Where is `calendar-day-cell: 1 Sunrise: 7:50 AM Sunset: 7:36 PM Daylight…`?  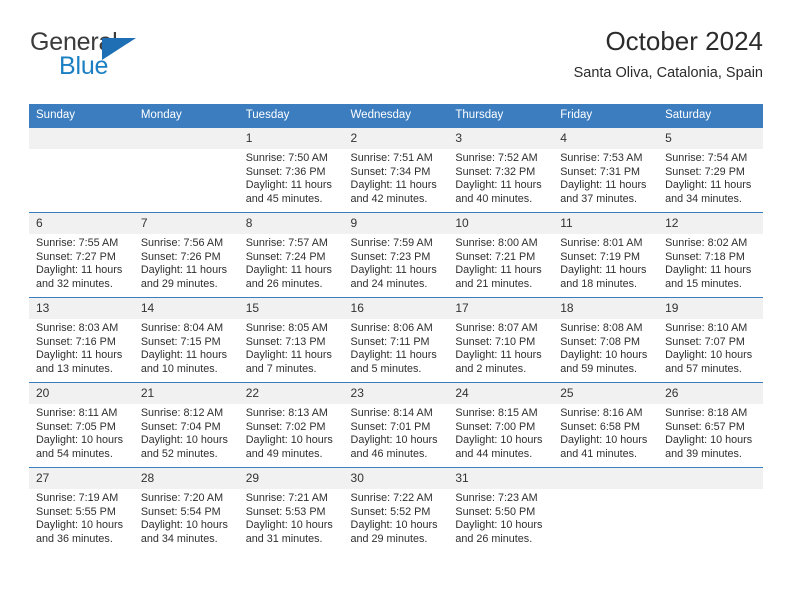
calendar-day-cell: 1 Sunrise: 7:50 AM Sunset: 7:36 PM Daylight… is located at coordinates (291, 170).